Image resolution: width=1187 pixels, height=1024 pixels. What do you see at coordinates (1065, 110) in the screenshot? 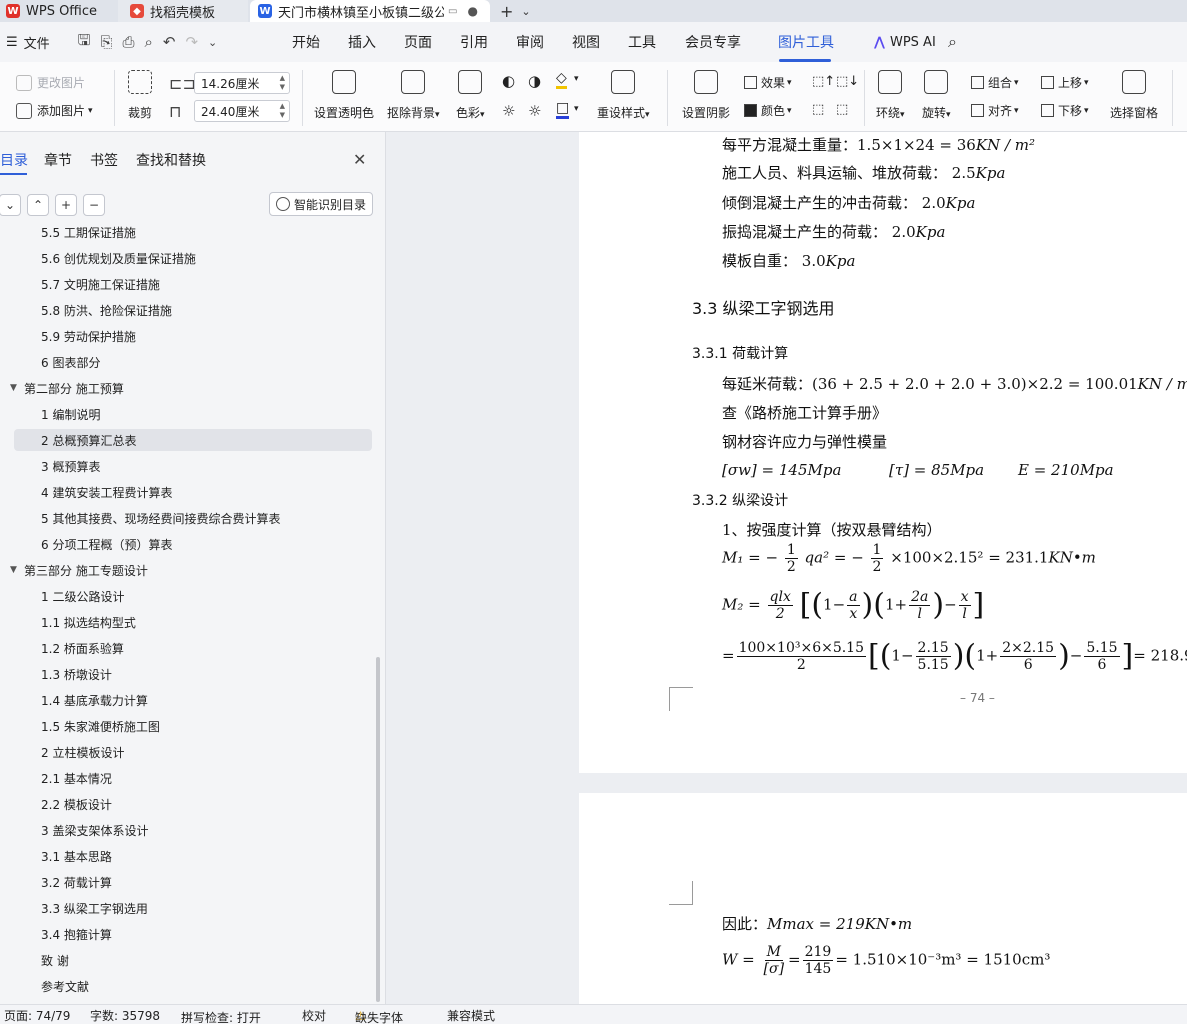
I see `send-backward-button: 下移 ▾` at bounding box center [1065, 110].